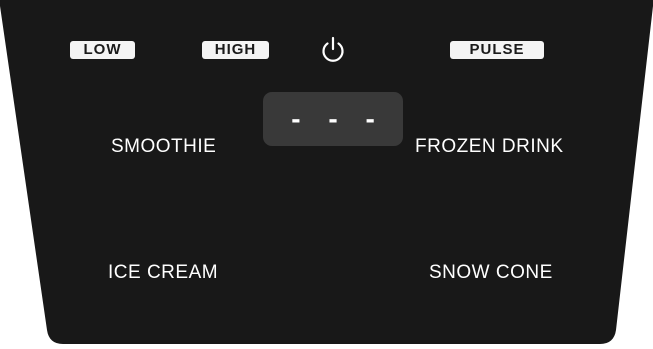  Describe the element at coordinates (102, 50) in the screenshot. I see `low-speed-button: LOW` at that location.